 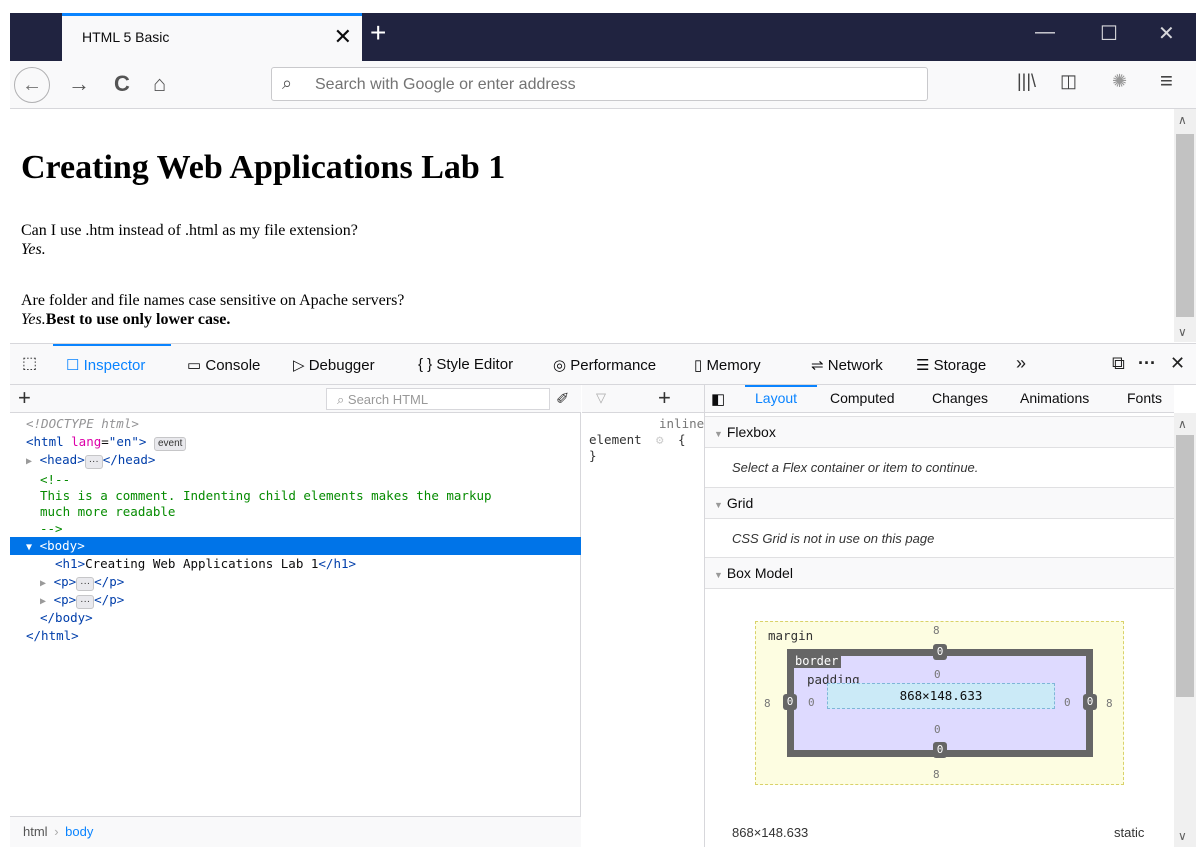 I want to click on page-scroll-thumb, so click(x=1185, y=225).